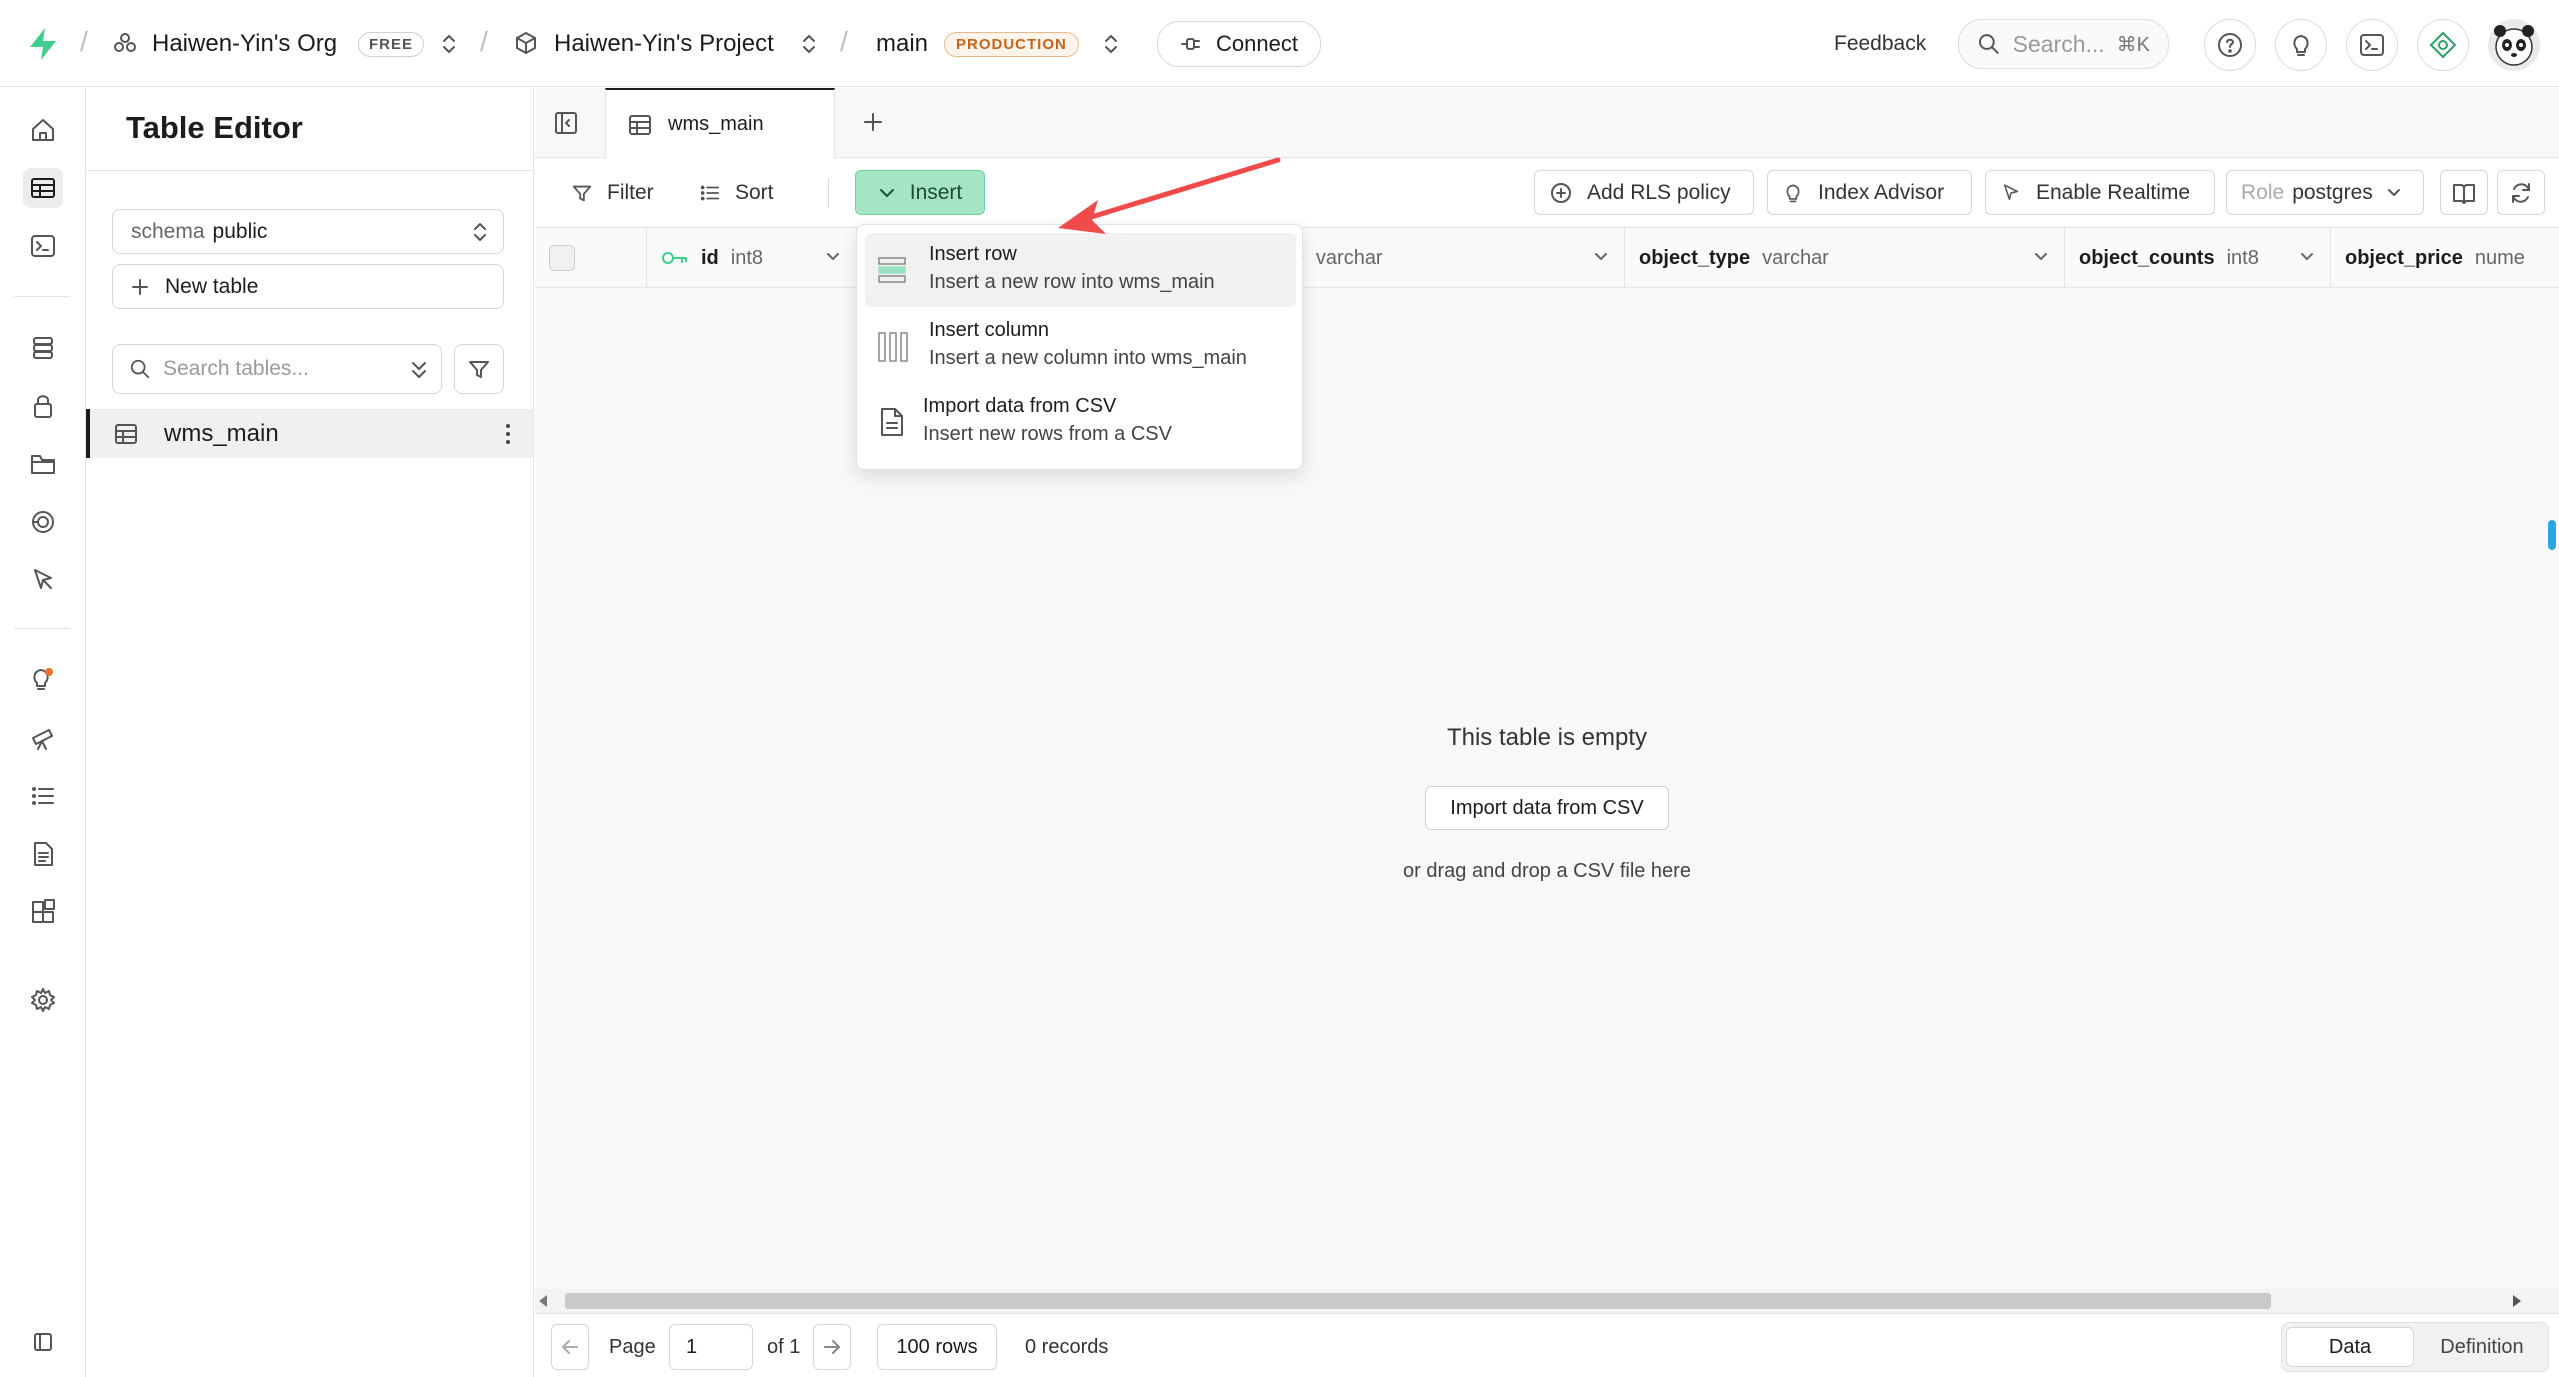 Image resolution: width=2559 pixels, height=1377 pixels. Describe the element at coordinates (308, 231) in the screenshot. I see `schema-selector: schema public` at that location.